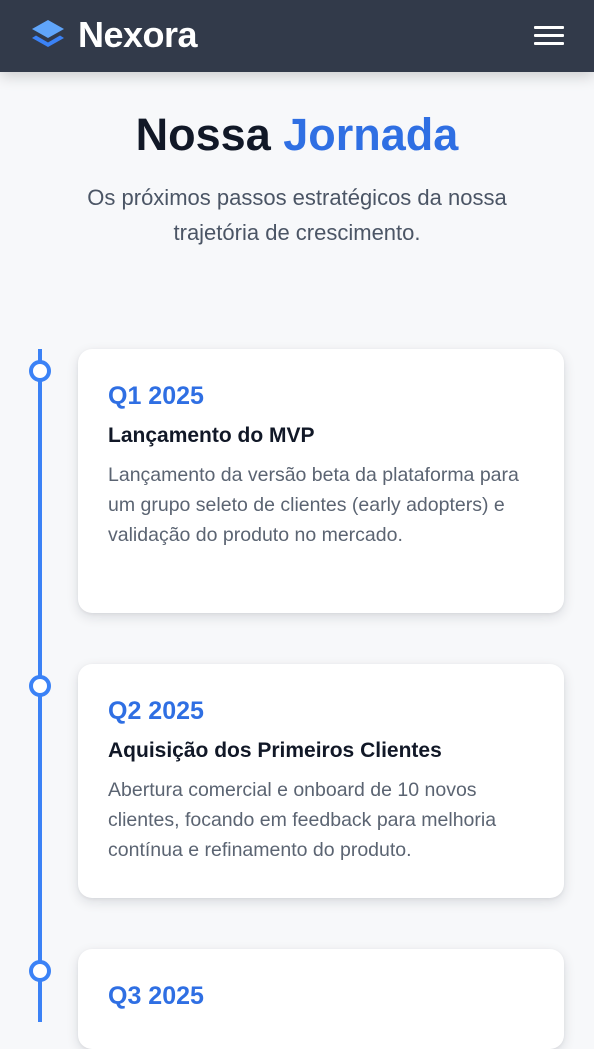 Image resolution: width=594 pixels, height=1049 pixels. Describe the element at coordinates (156, 711) in the screenshot. I see `card-quarter: Q2 2025` at that location.